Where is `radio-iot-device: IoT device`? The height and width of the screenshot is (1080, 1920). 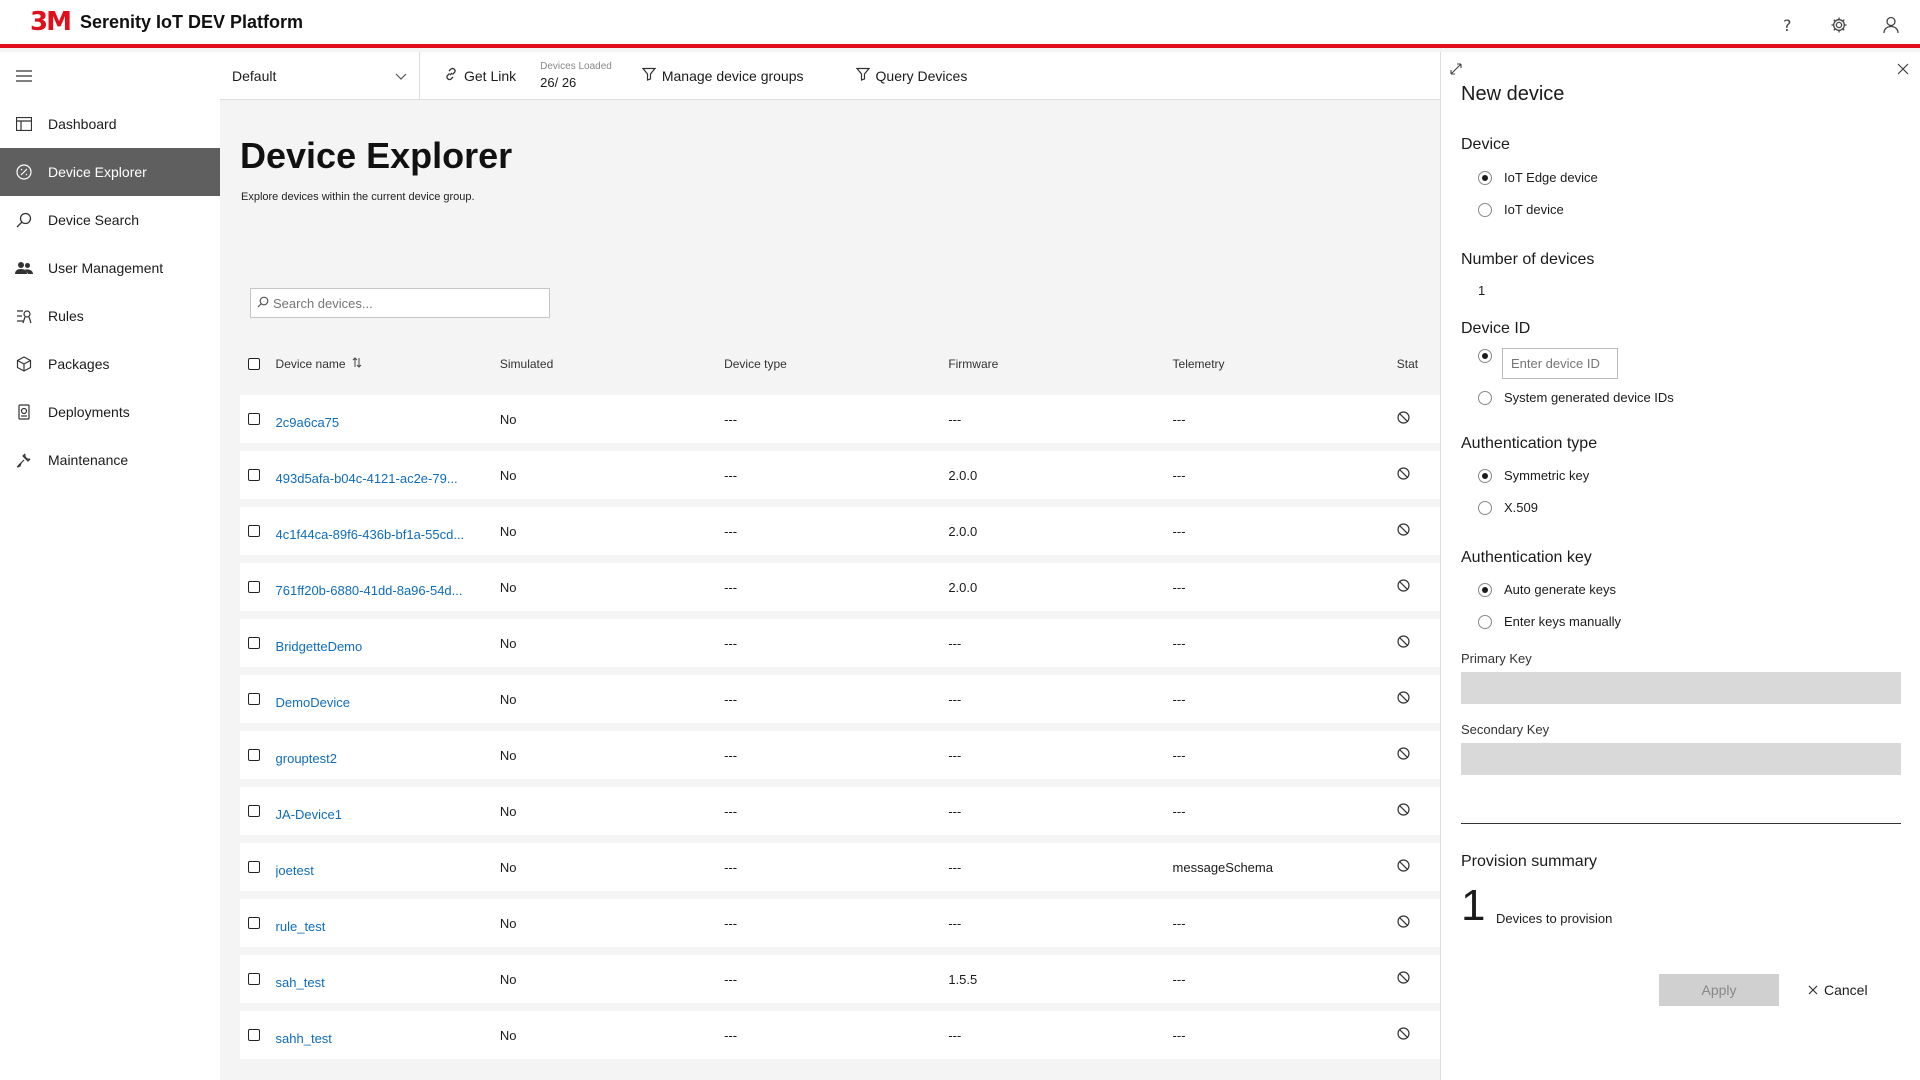 radio-iot-device: IoT device is located at coordinates (1521, 209).